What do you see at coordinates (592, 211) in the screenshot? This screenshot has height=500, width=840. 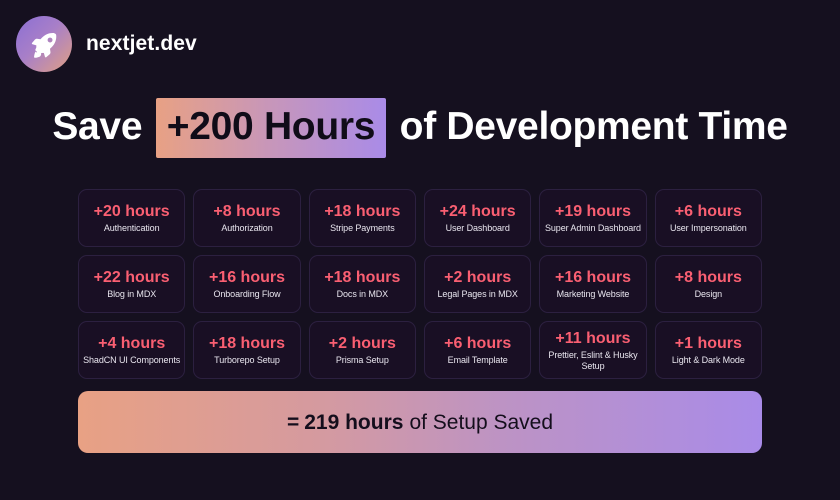 I see `feature-card-hours: +19 hours` at bounding box center [592, 211].